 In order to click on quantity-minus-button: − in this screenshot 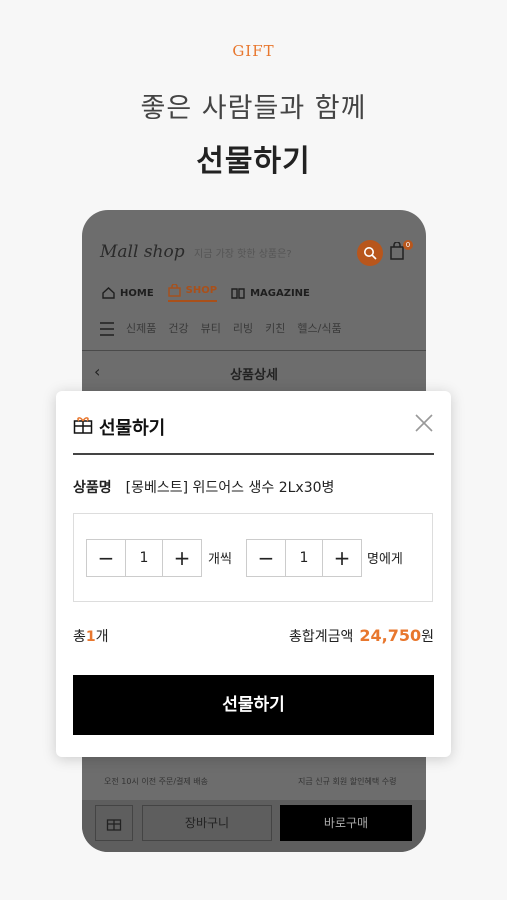, I will do `click(106, 558)`.